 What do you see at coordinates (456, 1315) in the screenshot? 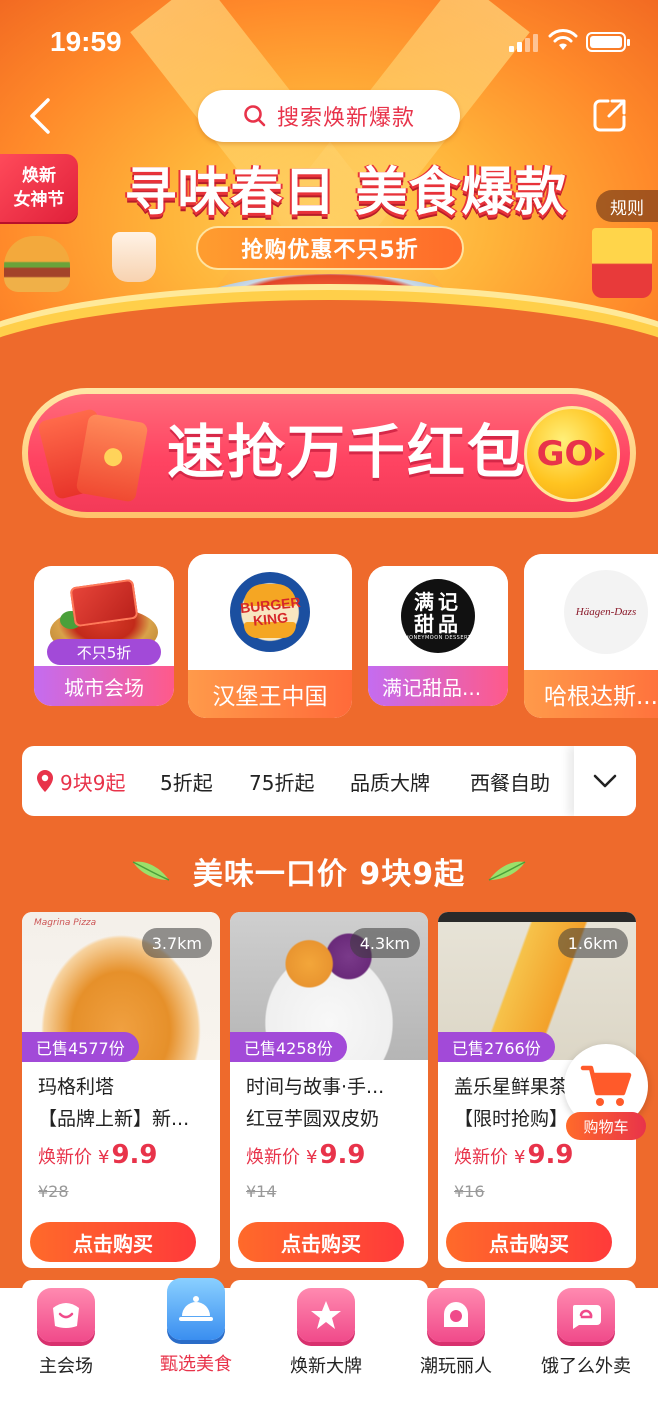
I see `beauty-icon` at bounding box center [456, 1315].